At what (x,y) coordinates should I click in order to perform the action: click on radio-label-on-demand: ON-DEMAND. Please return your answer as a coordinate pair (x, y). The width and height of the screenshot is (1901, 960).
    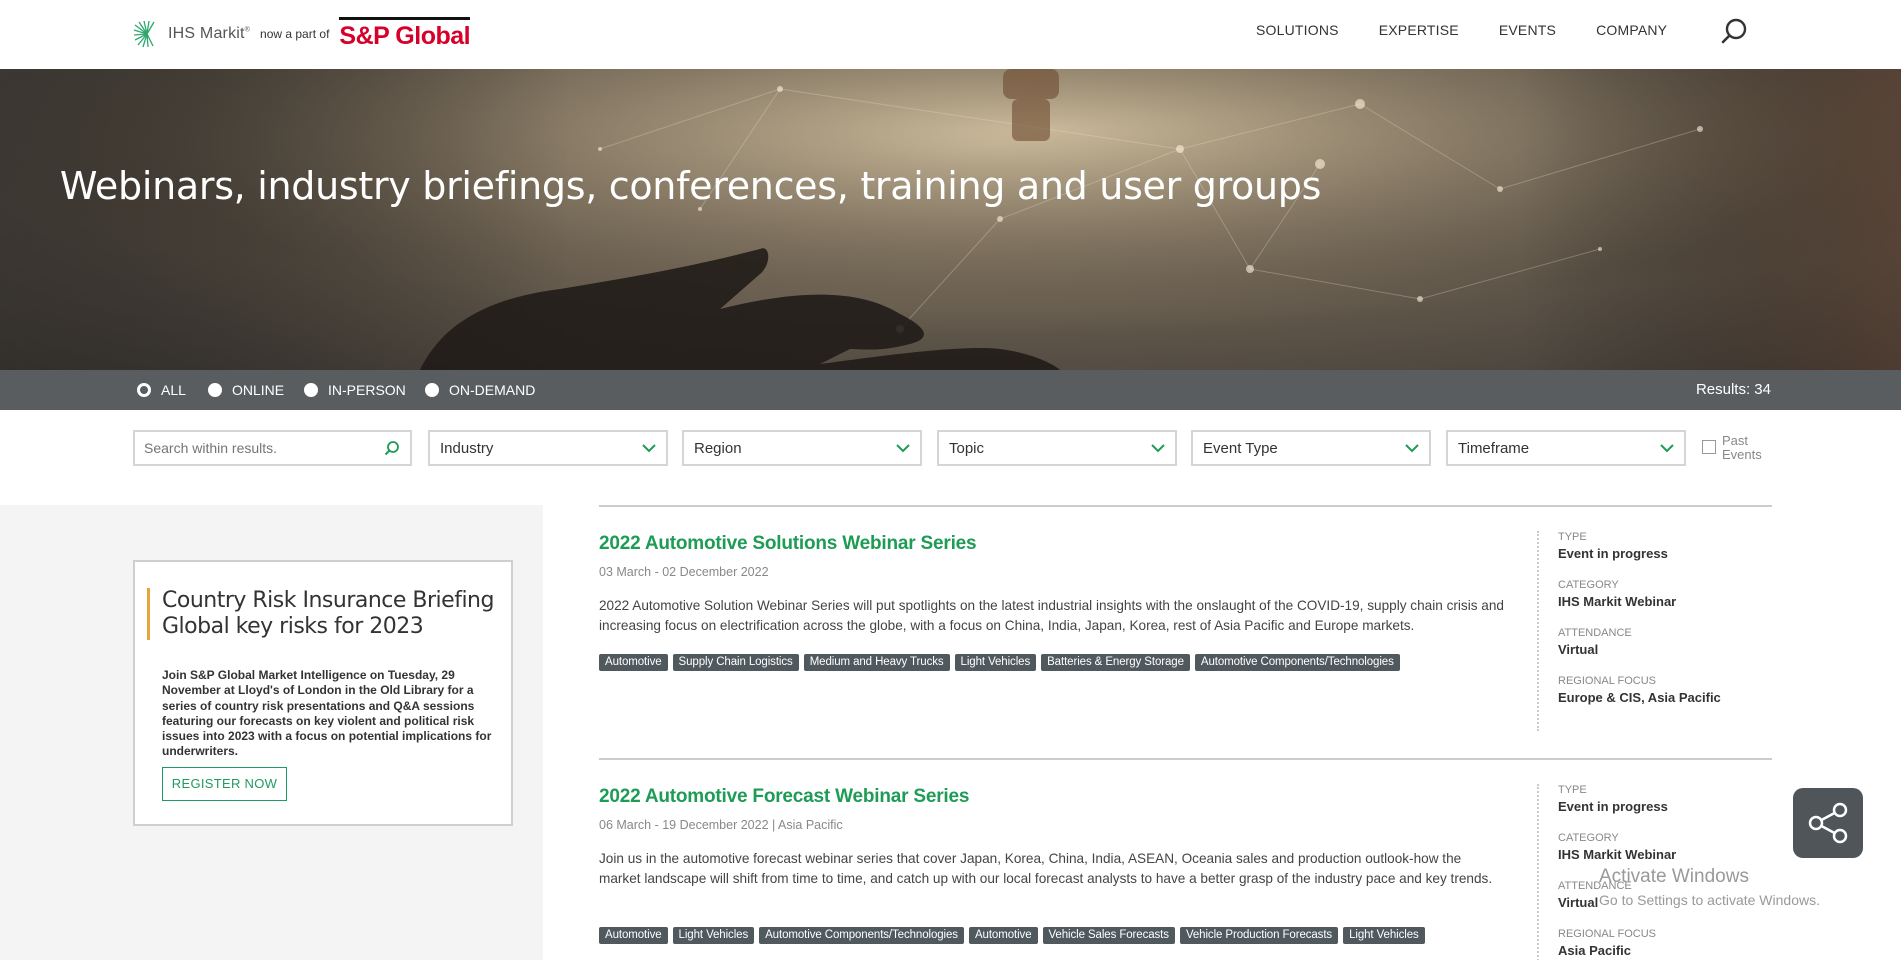
    Looking at the image, I should click on (492, 390).